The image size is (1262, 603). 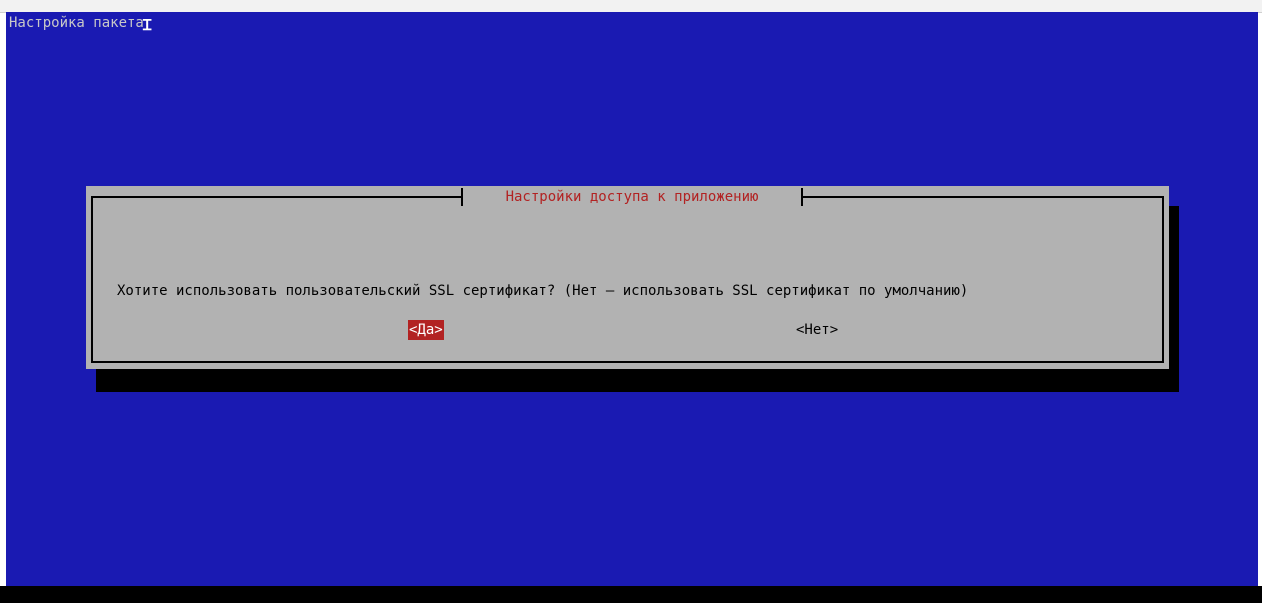 I want to click on text-cursor-icon: Ɪ, so click(x=147, y=25).